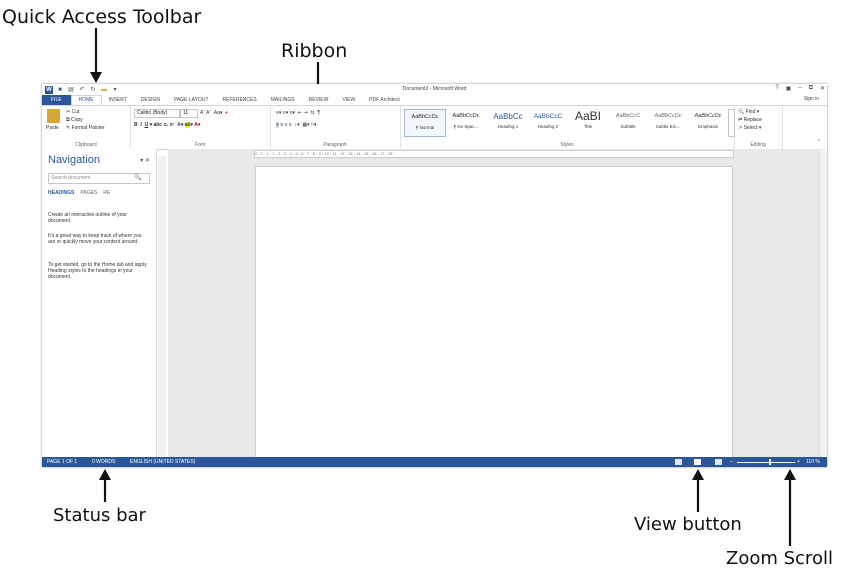 This screenshot has width=858, height=571. Describe the element at coordinates (296, 125) in the screenshot. I see `alignment-buttons: ≡ ≡ ≡ ≡ ↕▾ ▦▾ □▾` at that location.